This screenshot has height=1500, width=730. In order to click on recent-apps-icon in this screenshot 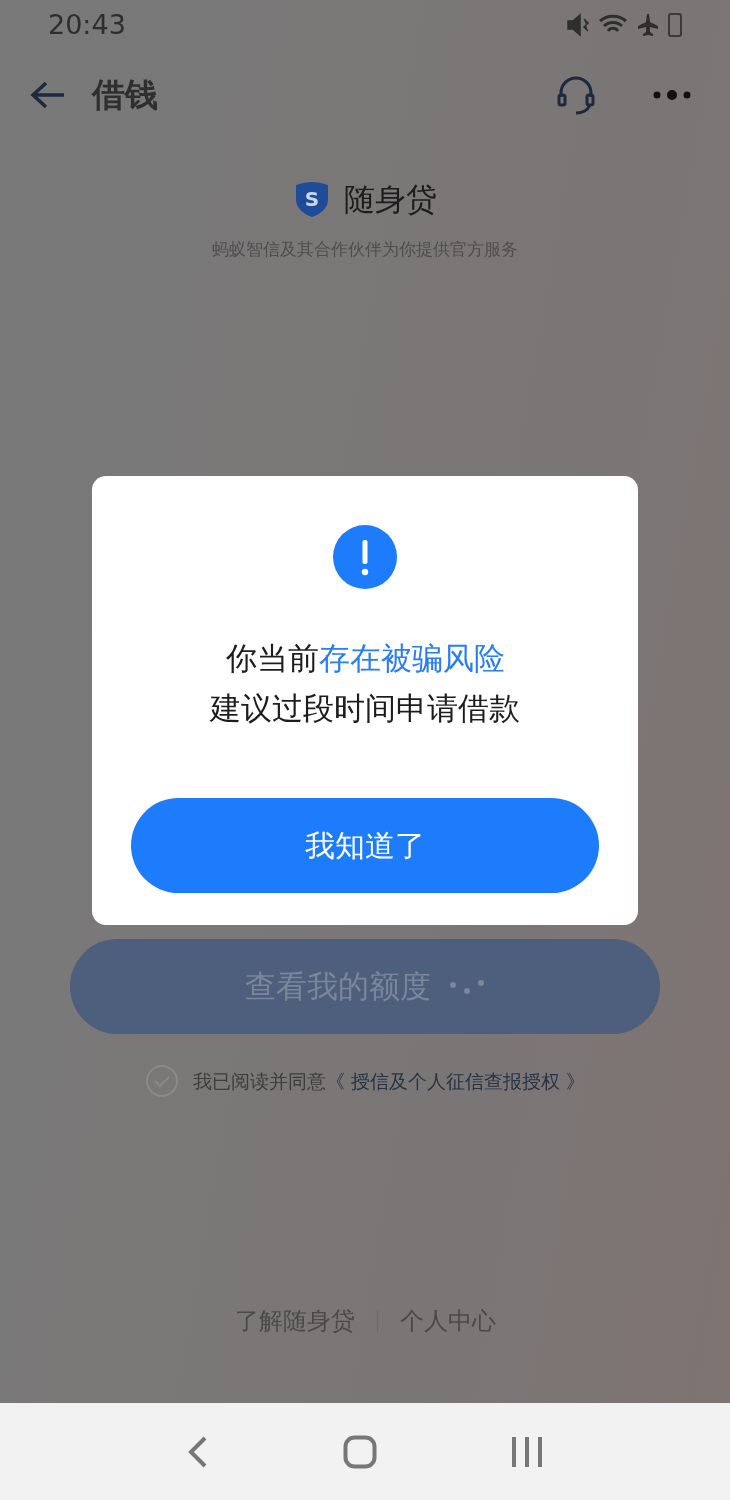, I will do `click(527, 1451)`.